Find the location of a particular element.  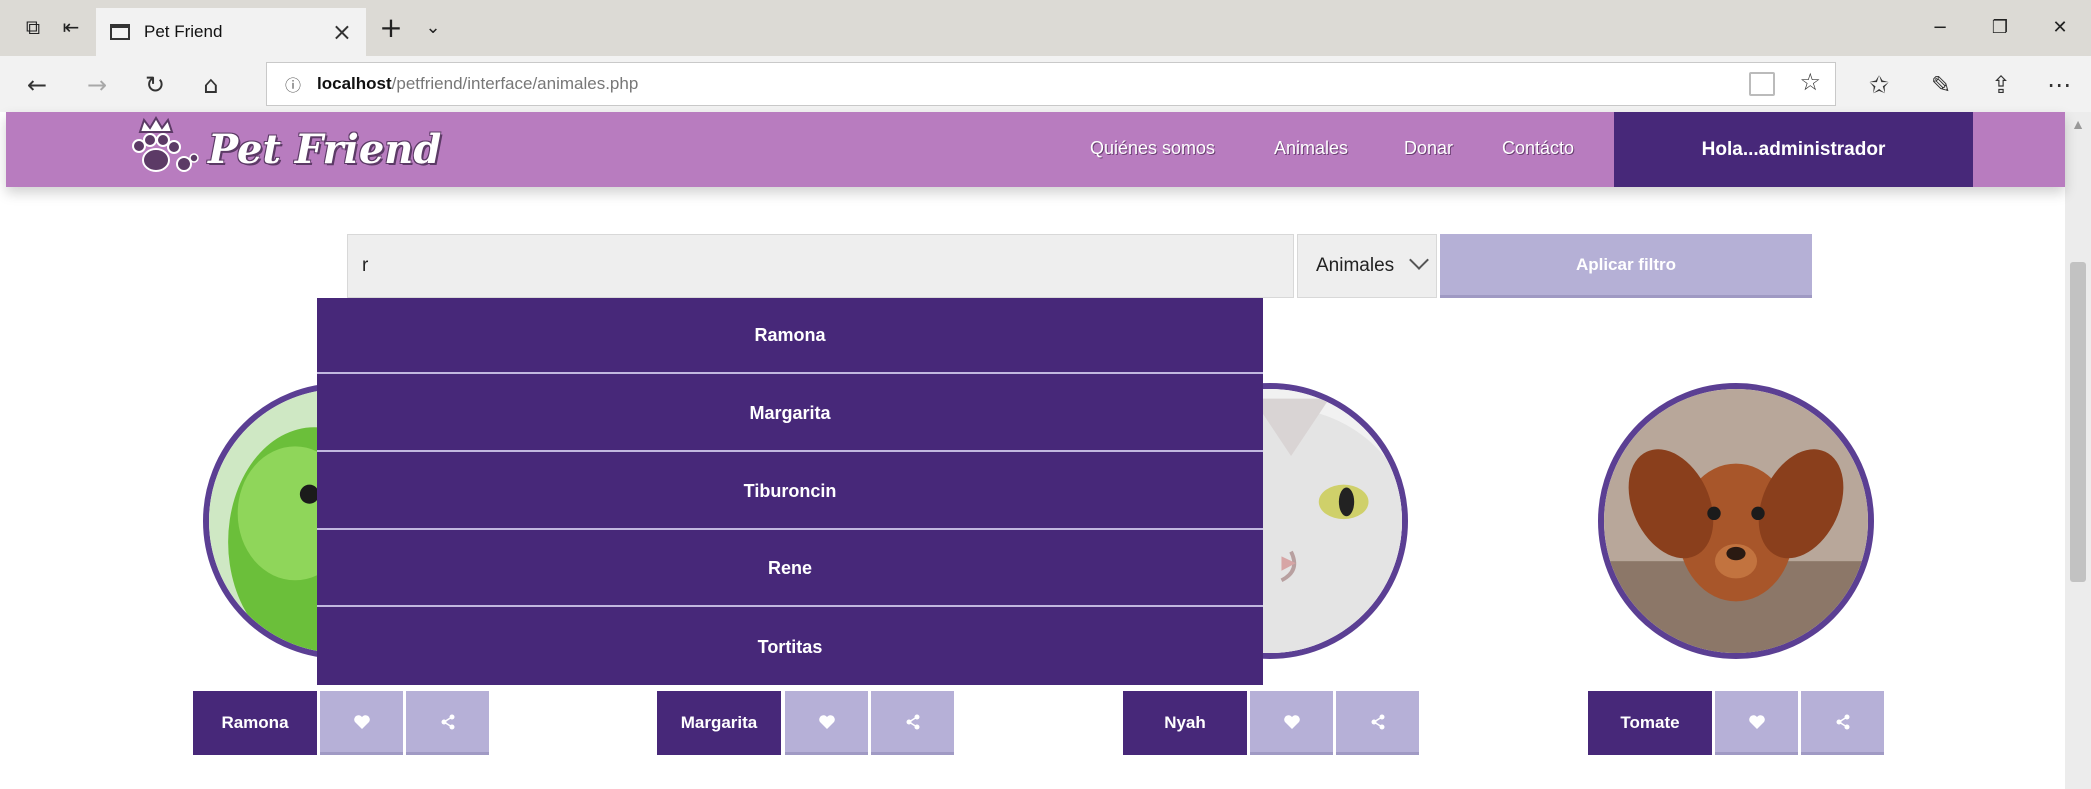

search-input is located at coordinates (820, 266).